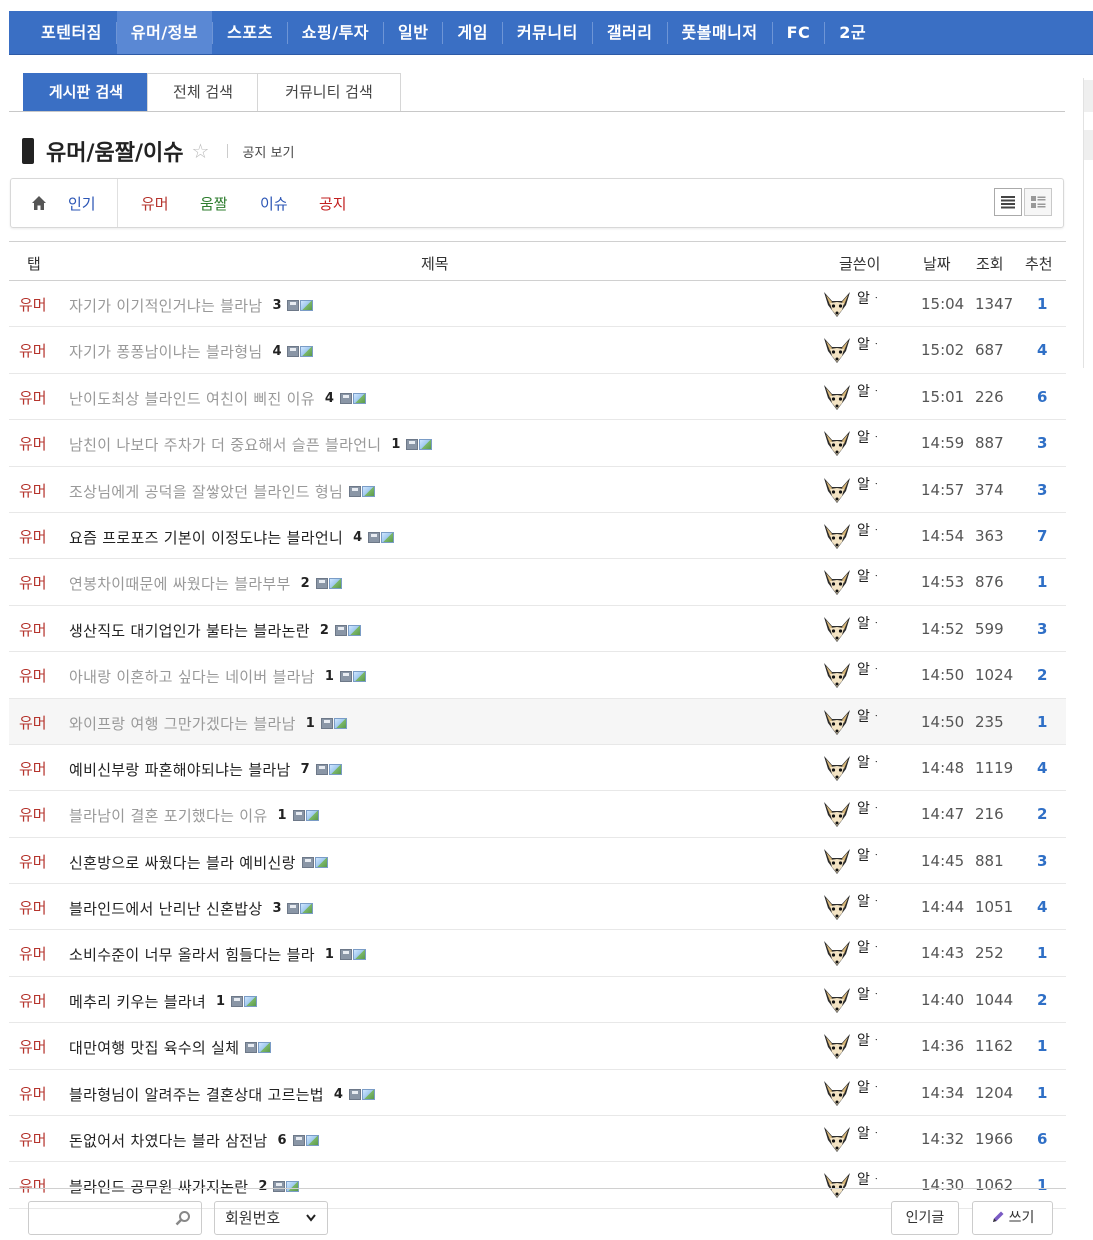  I want to click on post-title: 메추리 키우는 블라녀, so click(137, 1001).